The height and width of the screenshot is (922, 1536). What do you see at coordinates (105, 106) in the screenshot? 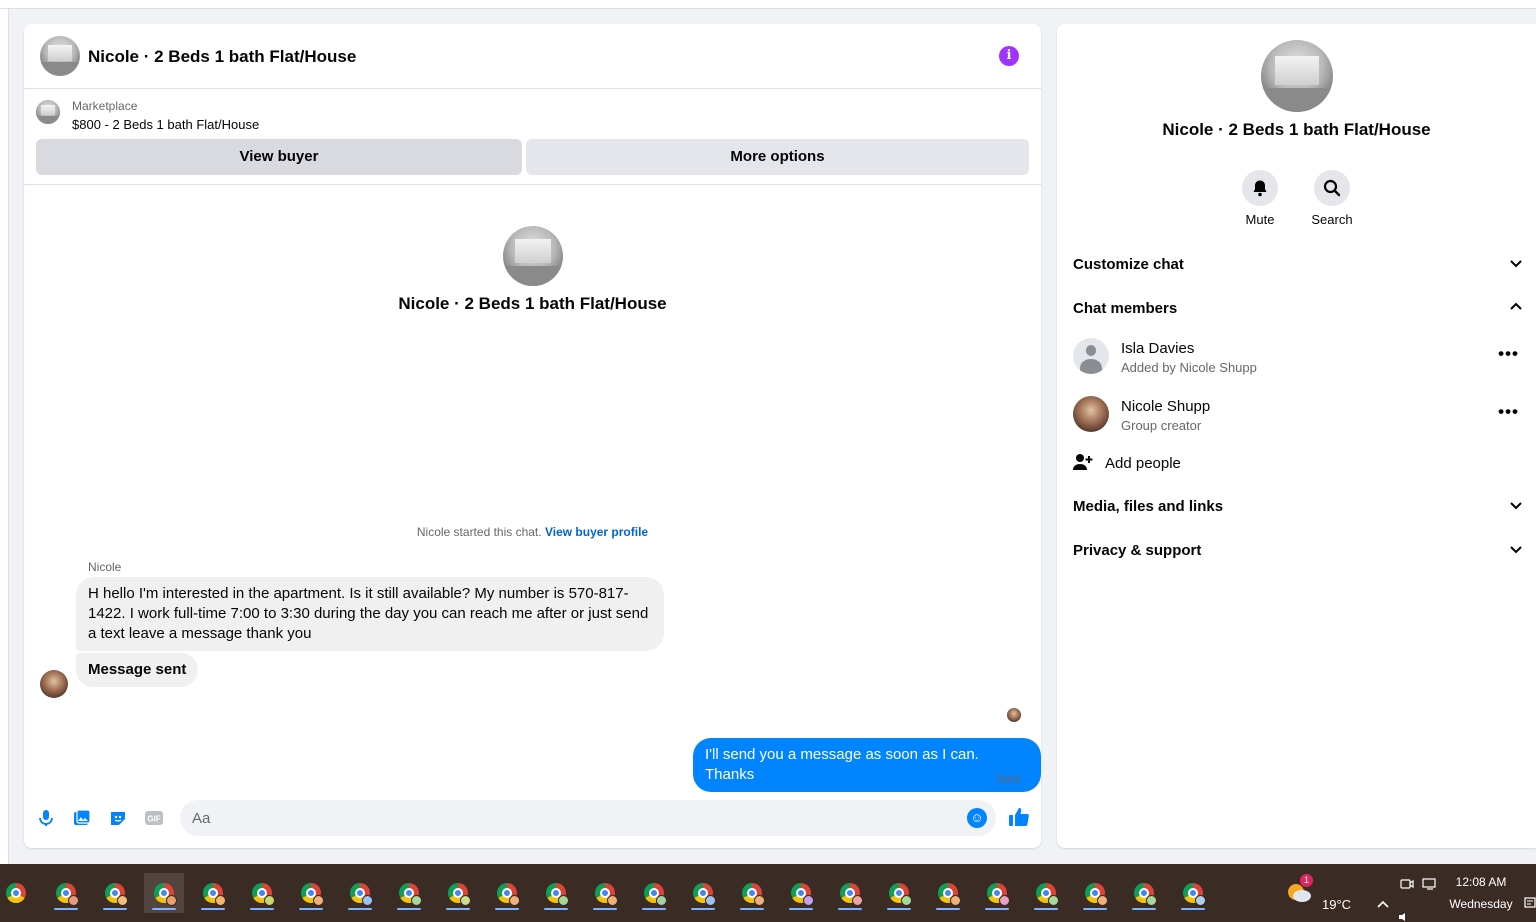
I see `listing-source: Marketplace` at bounding box center [105, 106].